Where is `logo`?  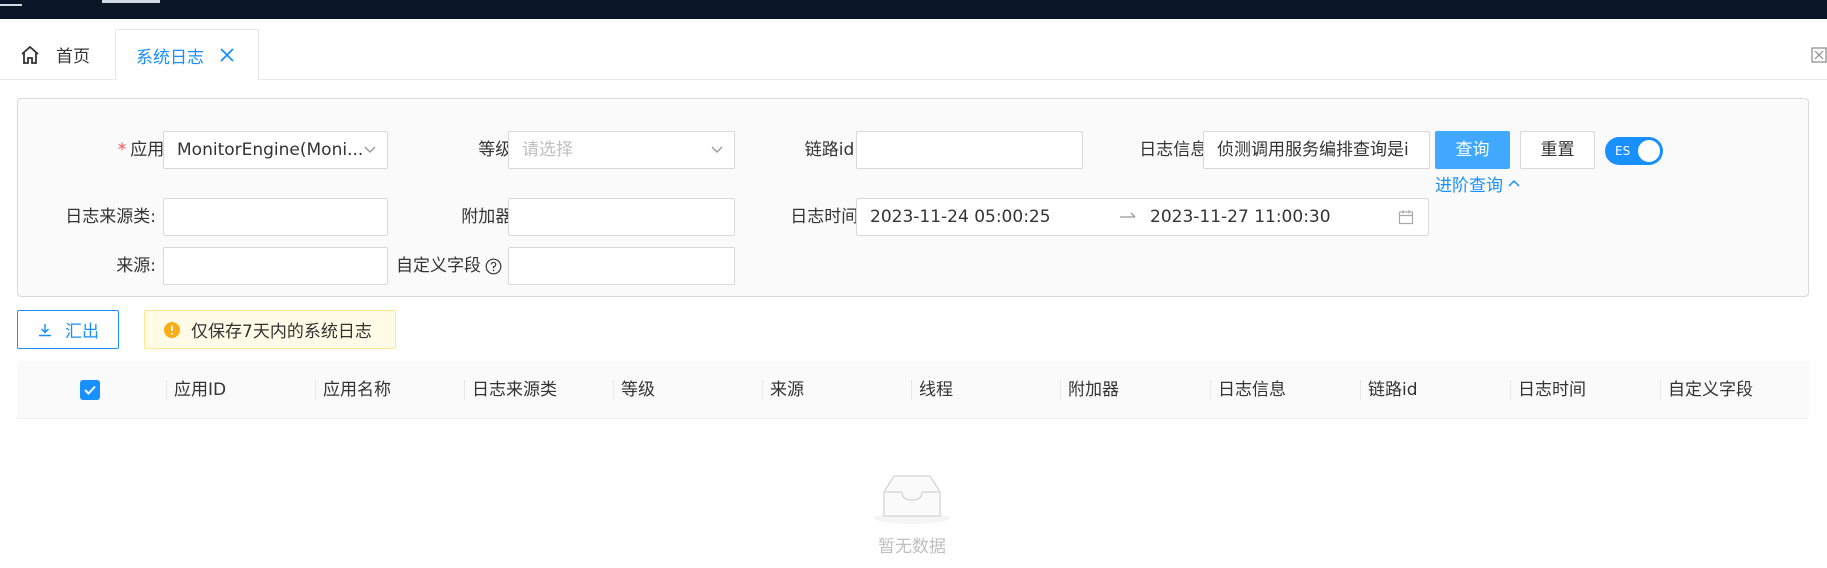 logo is located at coordinates (11, 3).